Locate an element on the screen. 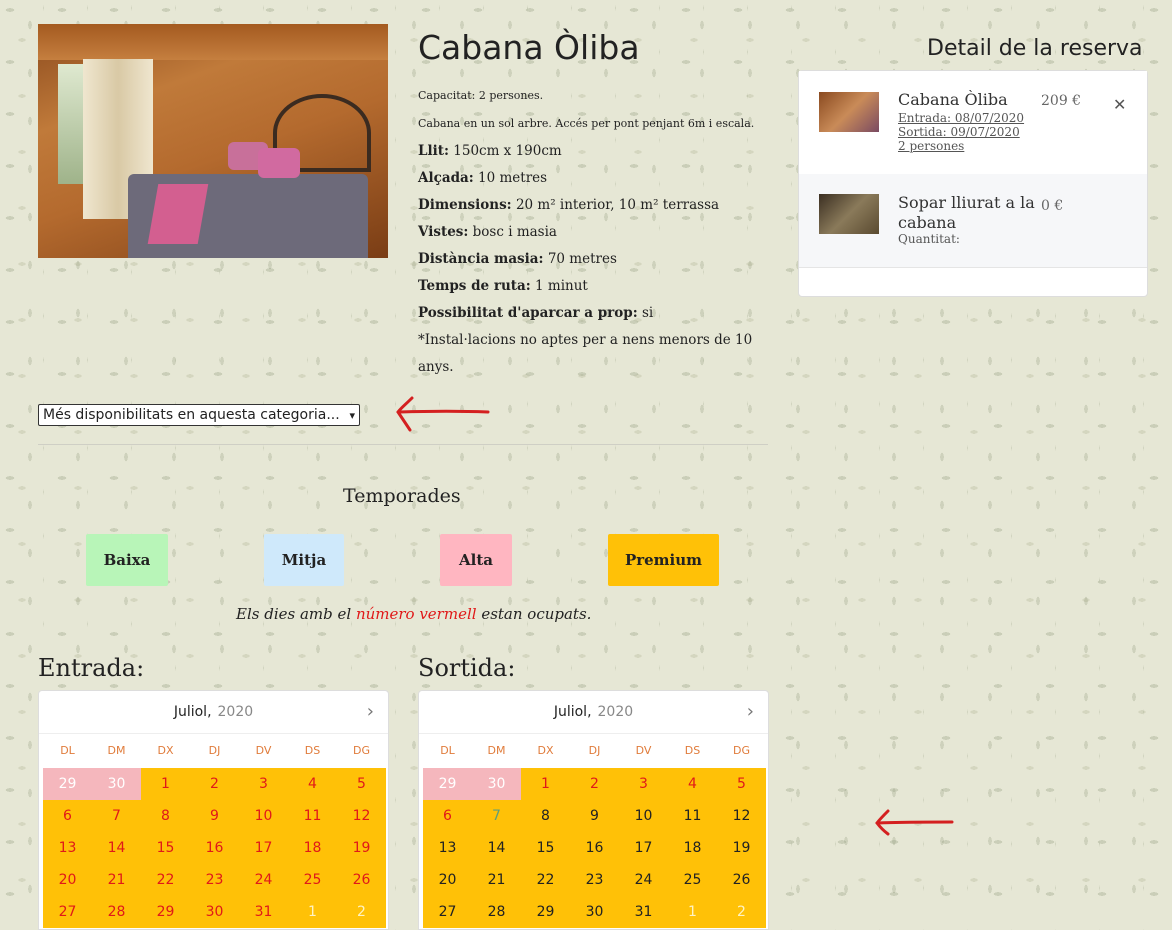 The width and height of the screenshot is (1172, 930). chevron-down-icon: ▾ is located at coordinates (352, 415).